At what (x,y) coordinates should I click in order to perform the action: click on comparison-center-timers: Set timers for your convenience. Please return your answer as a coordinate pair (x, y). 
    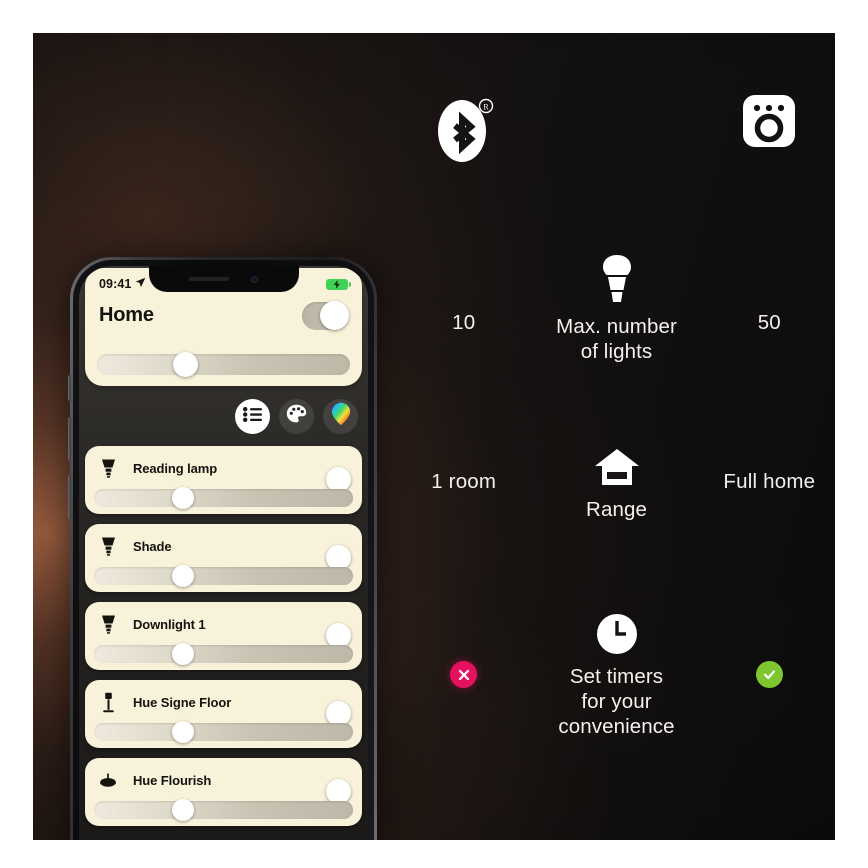
    Looking at the image, I should click on (616, 676).